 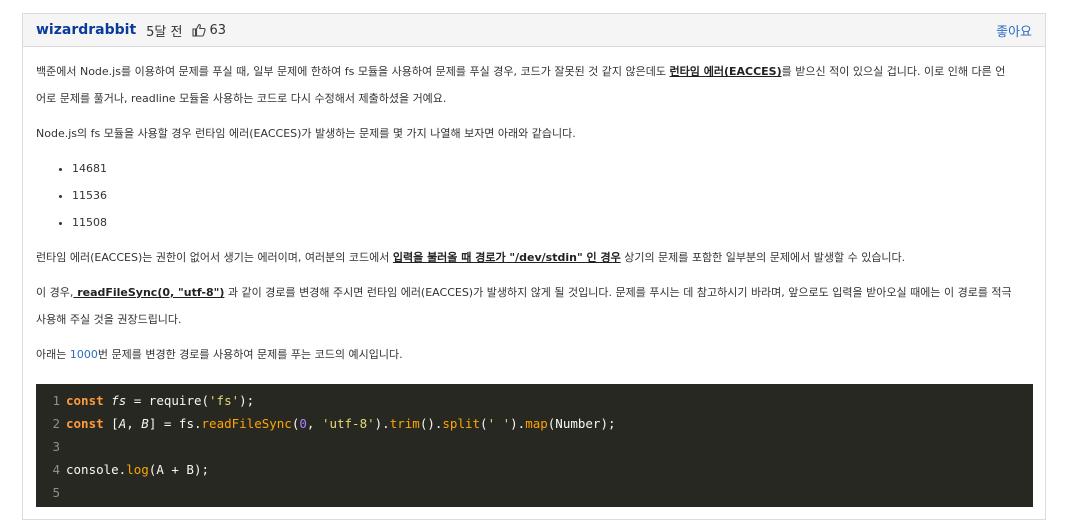 I want to click on problem-list: 14681 11536 11508, so click(x=534, y=195).